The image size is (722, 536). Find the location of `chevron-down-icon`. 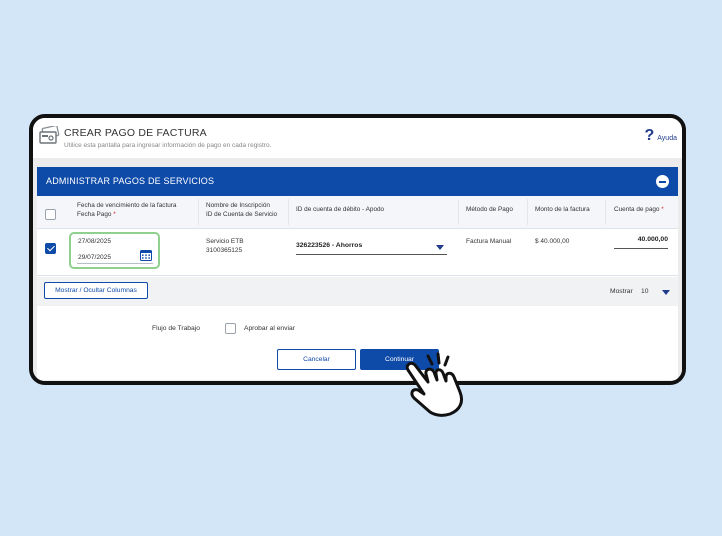

chevron-down-icon is located at coordinates (666, 292).